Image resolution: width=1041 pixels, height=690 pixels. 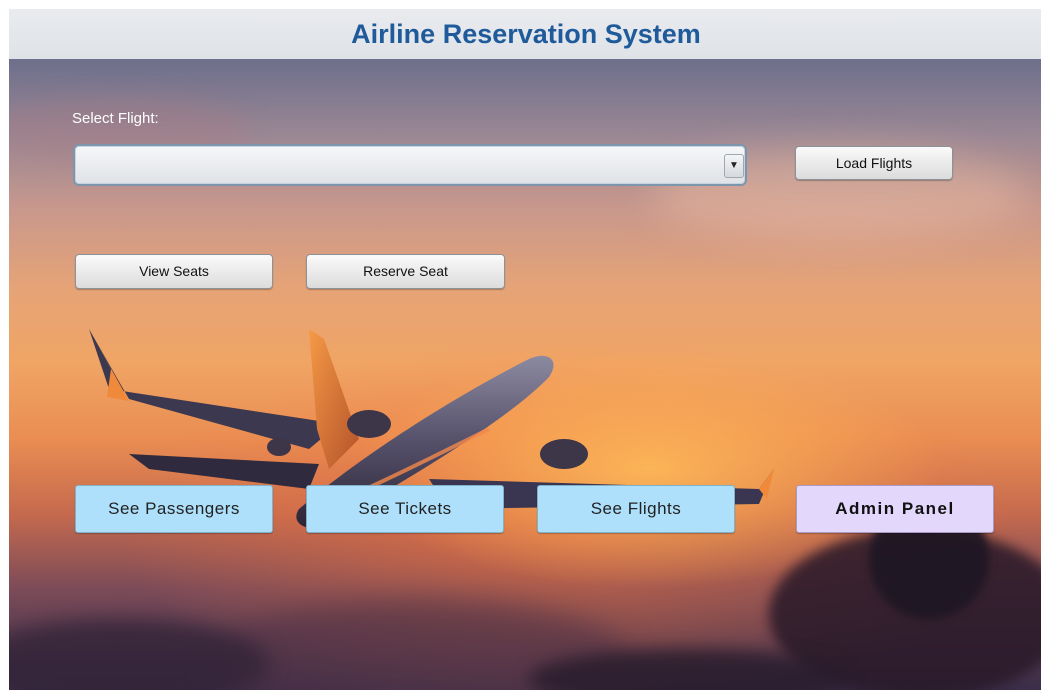 I want to click on see-tickets-button: See Tickets, so click(x=405, y=509).